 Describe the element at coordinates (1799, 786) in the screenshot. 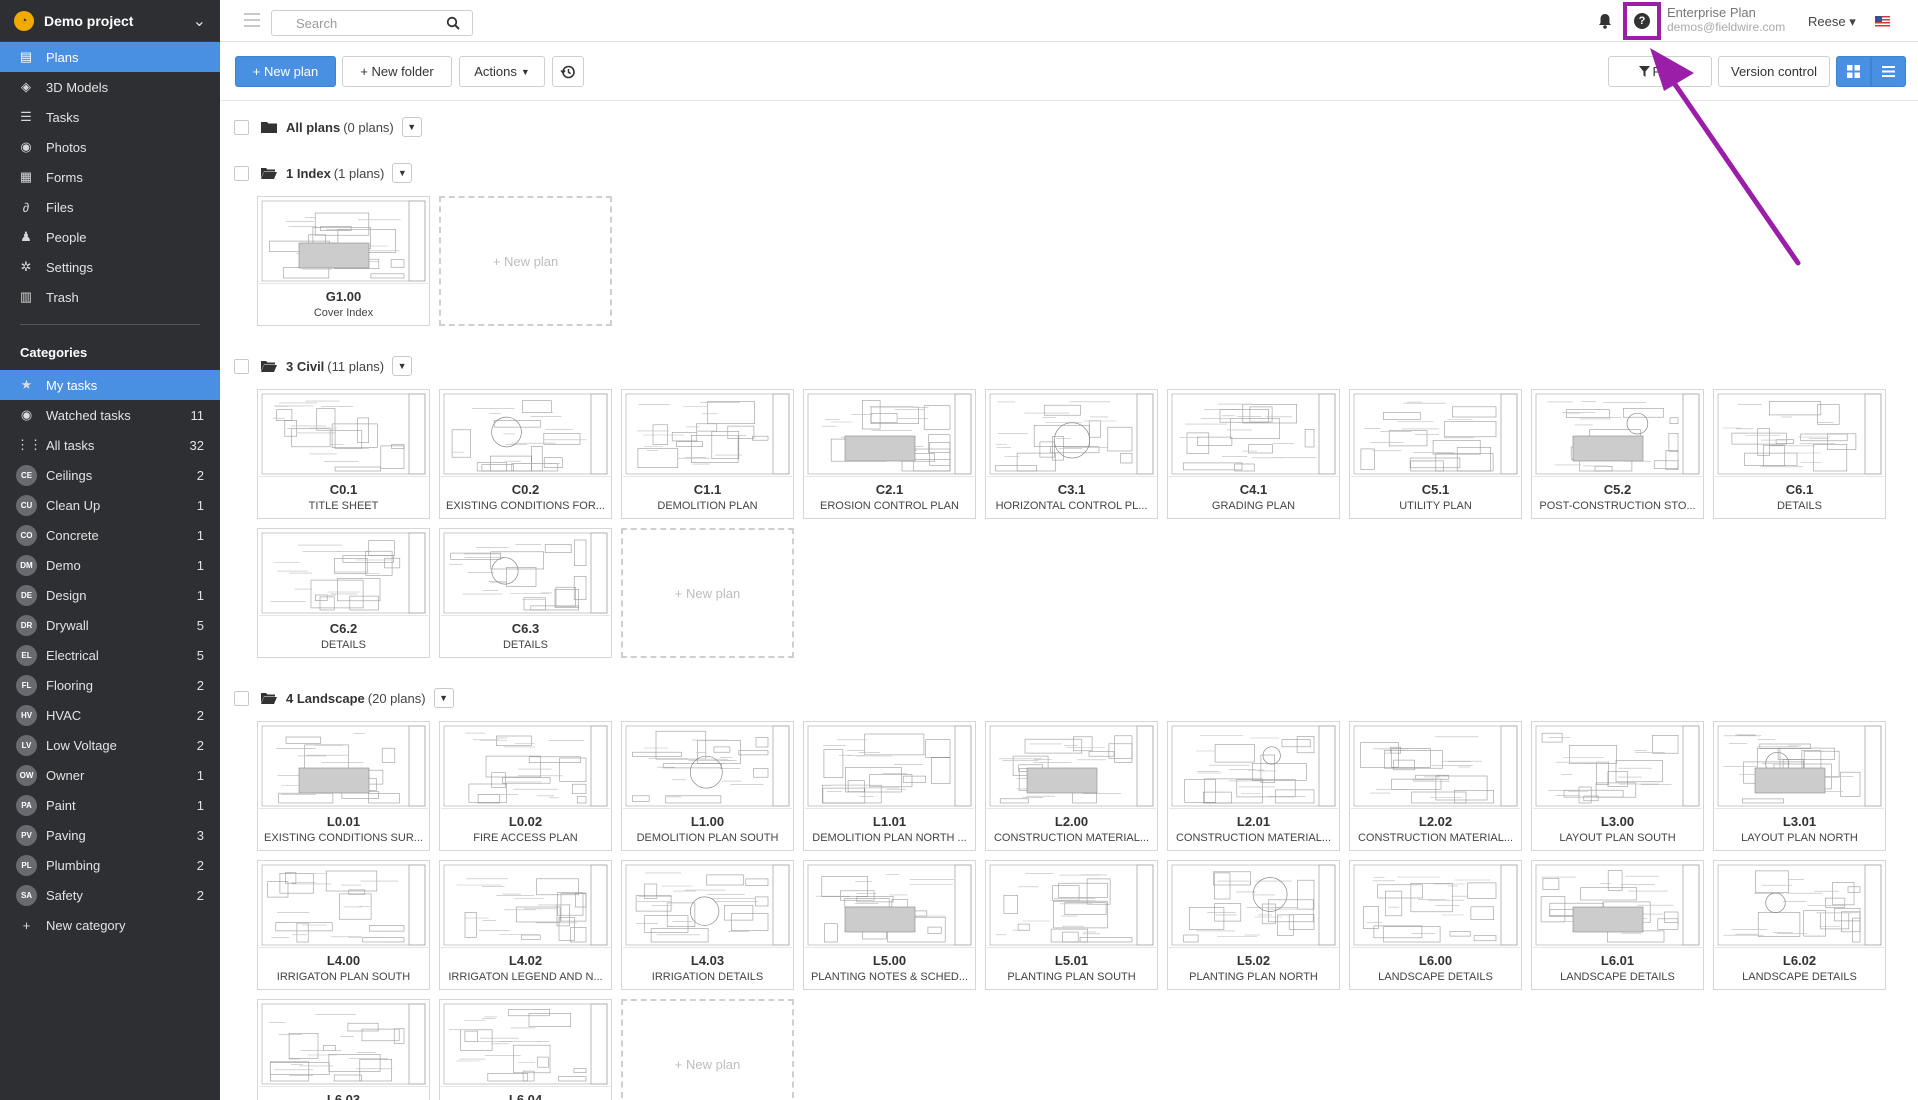

I see `plan-card: L3.01 LAYOUT PLAN NORTH` at that location.